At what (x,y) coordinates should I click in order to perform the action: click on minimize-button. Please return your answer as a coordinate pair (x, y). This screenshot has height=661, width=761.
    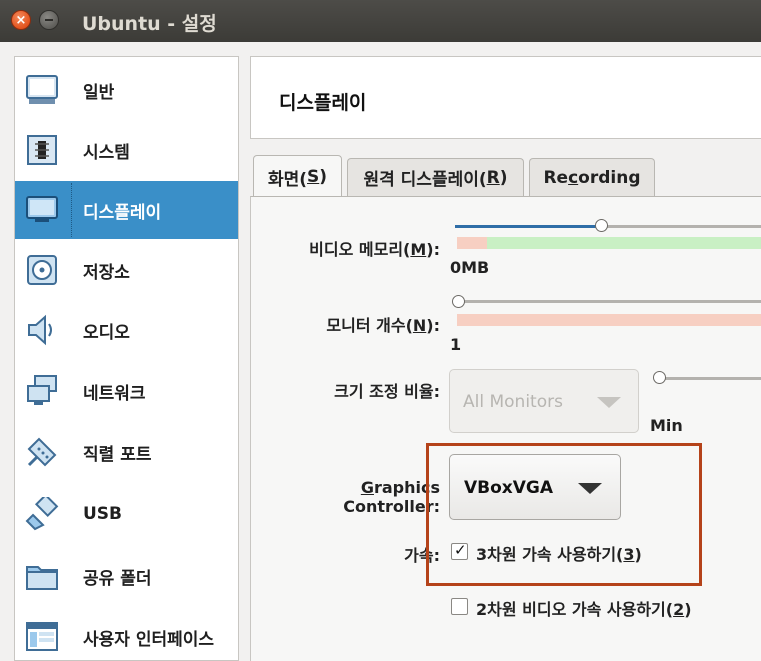
    Looking at the image, I should click on (49, 20).